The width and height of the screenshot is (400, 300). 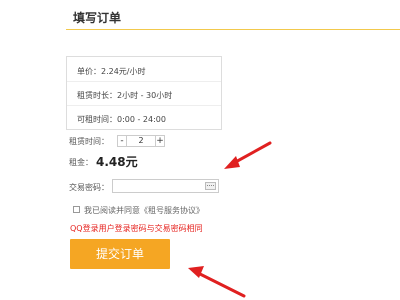 What do you see at coordinates (76, 209) in the screenshot?
I see `agree-checkbox` at bounding box center [76, 209].